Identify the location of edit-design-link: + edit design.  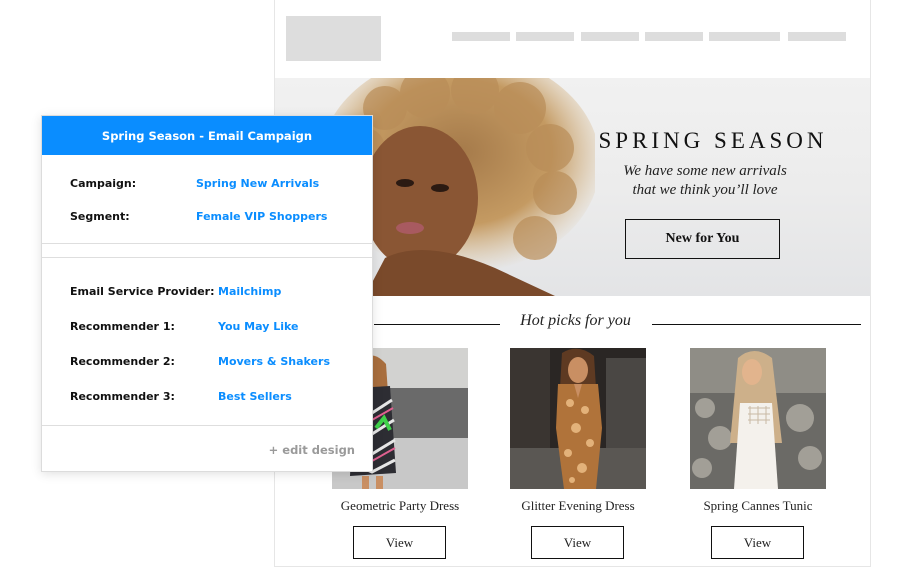
(312, 450).